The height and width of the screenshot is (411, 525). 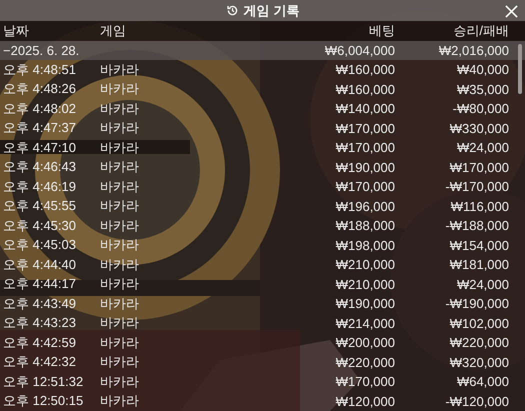 What do you see at coordinates (364, 245) in the screenshot?
I see `table-cell-text: ₩198,000` at bounding box center [364, 245].